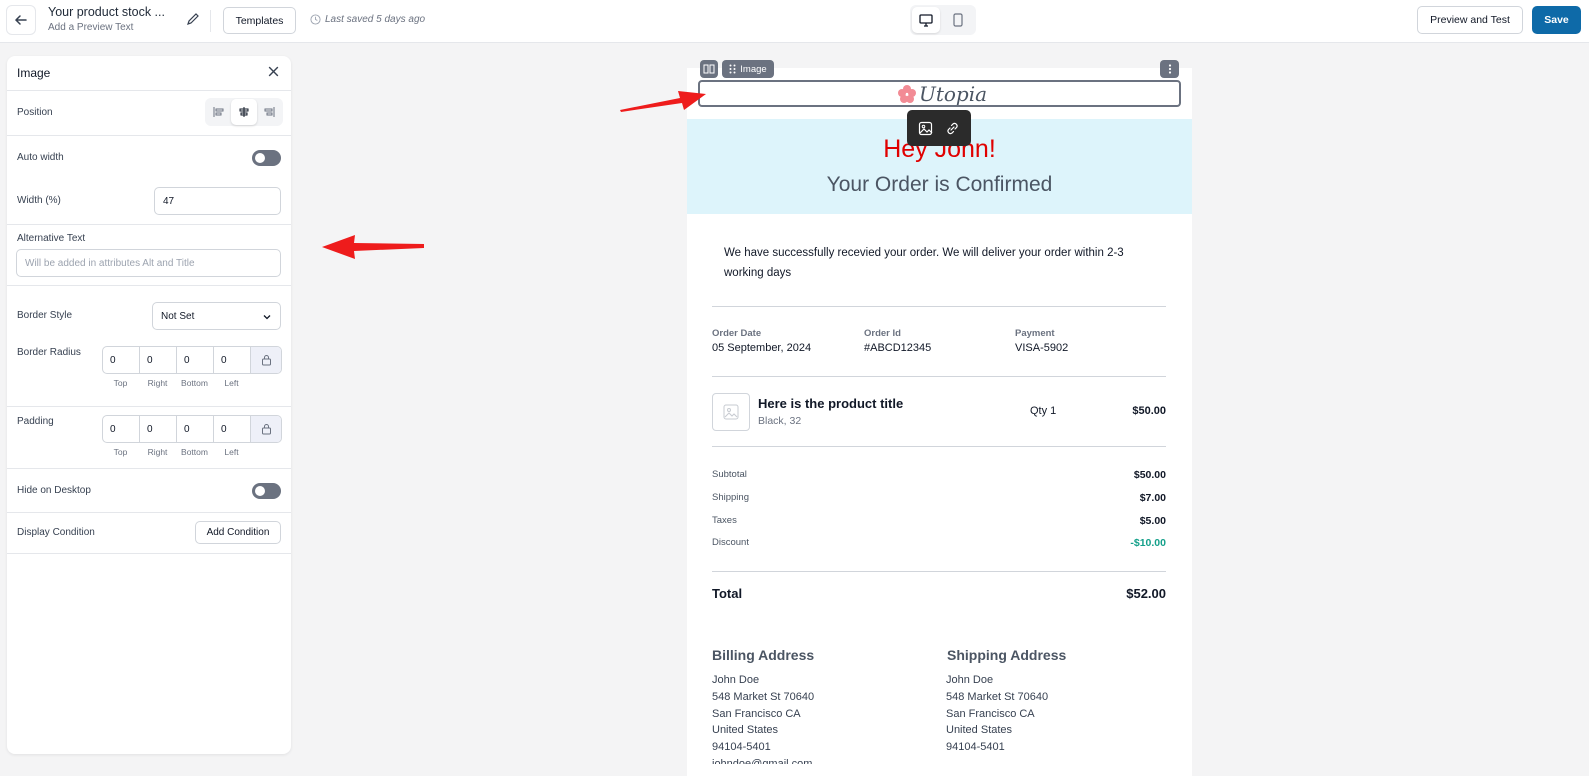 Image resolution: width=1589 pixels, height=776 pixels. Describe the element at coordinates (926, 20) in the screenshot. I see `desktop-view-button` at that location.